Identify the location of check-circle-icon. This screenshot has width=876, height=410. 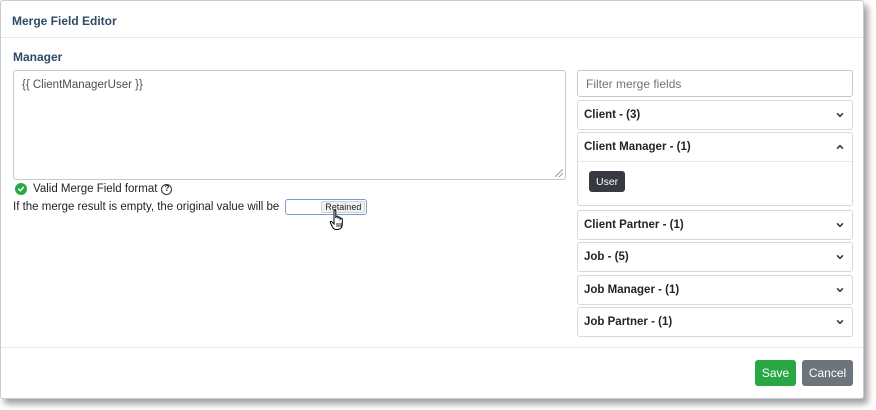
(21, 189).